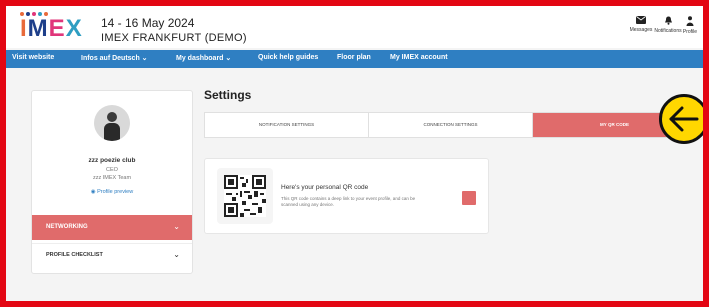 The height and width of the screenshot is (307, 709). I want to click on qr-download-button, so click(469, 198).